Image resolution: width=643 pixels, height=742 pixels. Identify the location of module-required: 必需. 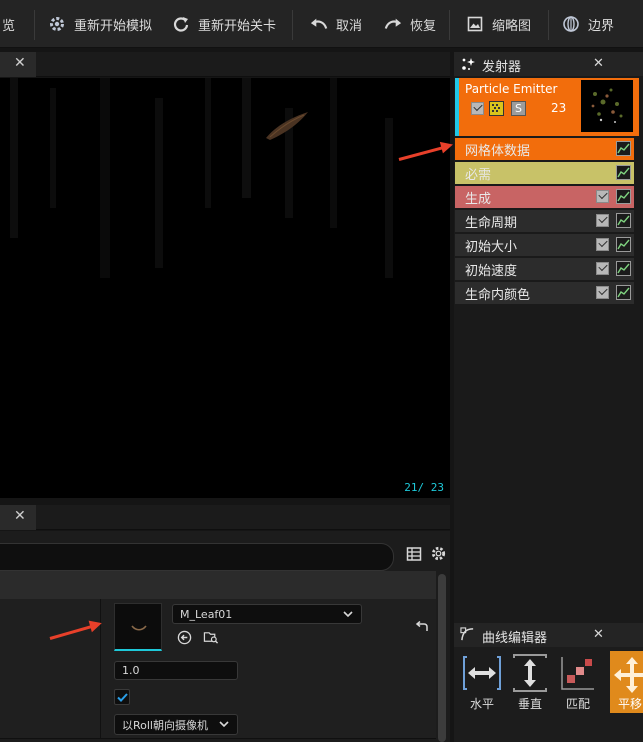
(544, 173).